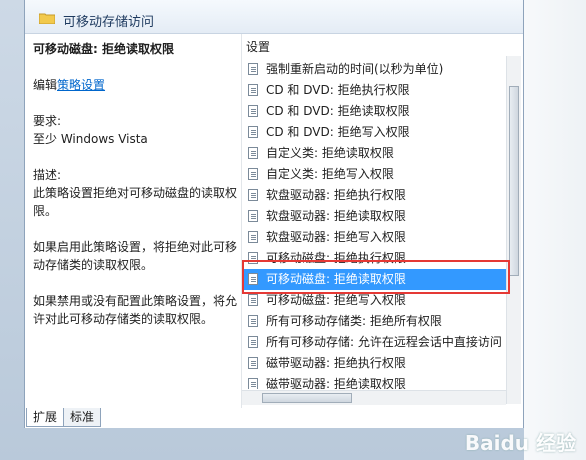 This screenshot has height=460, width=586. What do you see at coordinates (376, 277) in the screenshot?
I see `selection-highlight-box` at bounding box center [376, 277].